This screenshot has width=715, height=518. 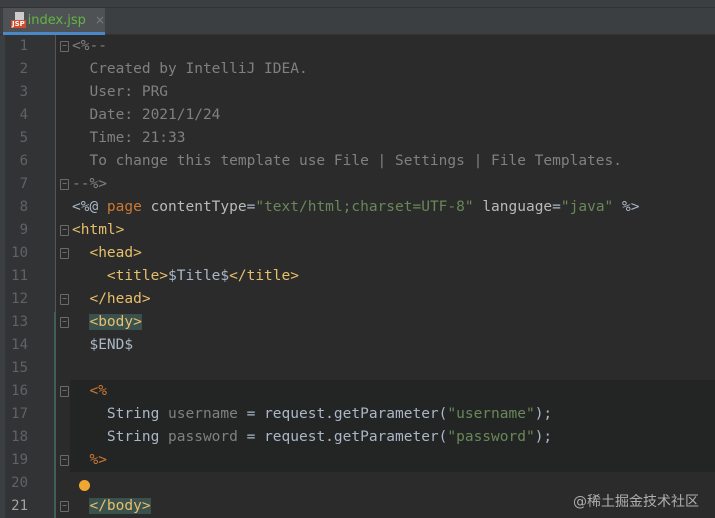 I want to click on code-text: <%, so click(x=89, y=391).